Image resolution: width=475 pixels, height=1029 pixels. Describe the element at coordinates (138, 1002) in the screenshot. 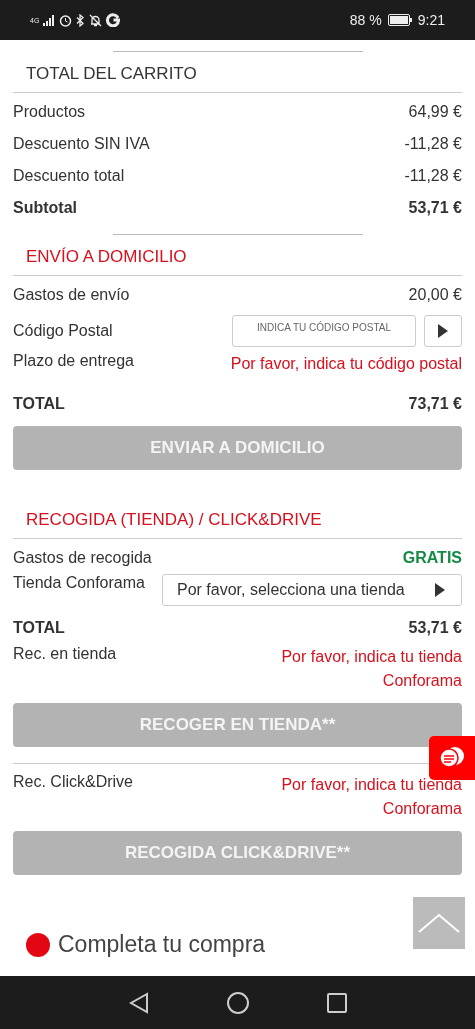

I see `back-icon` at that location.